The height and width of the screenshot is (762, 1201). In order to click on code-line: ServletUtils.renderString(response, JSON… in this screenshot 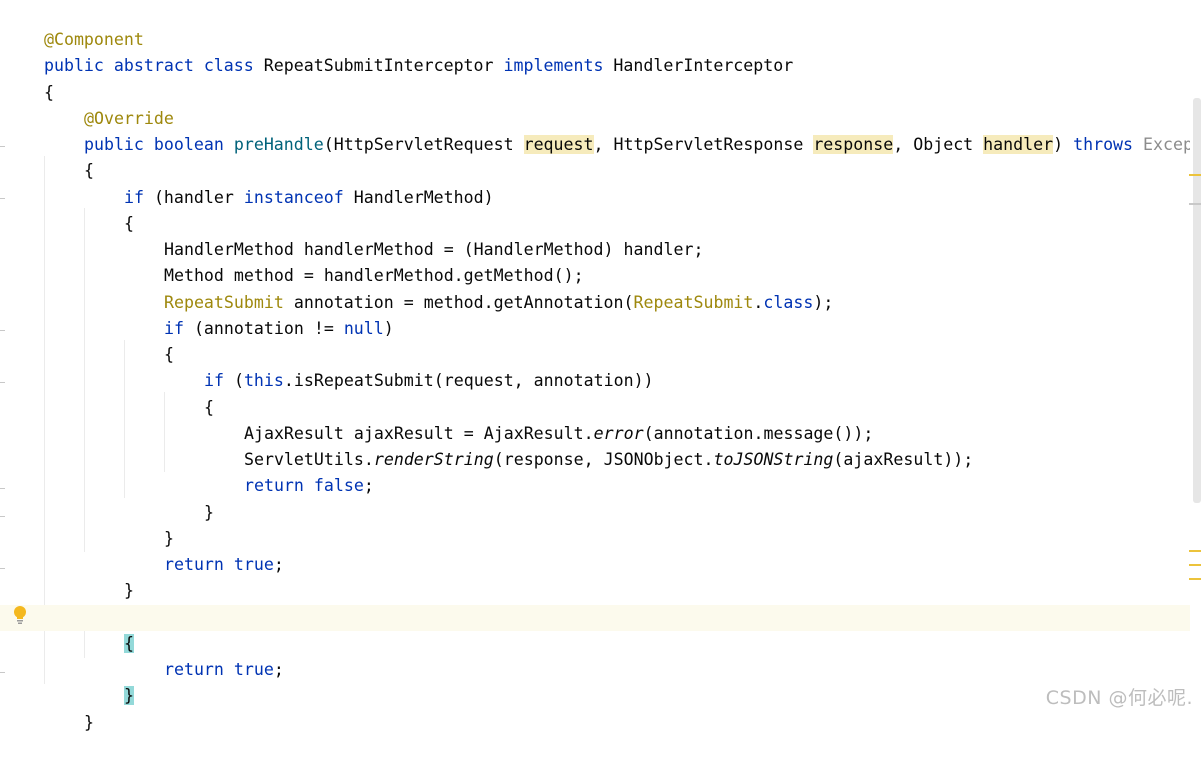, I will do `click(702, 445)`.